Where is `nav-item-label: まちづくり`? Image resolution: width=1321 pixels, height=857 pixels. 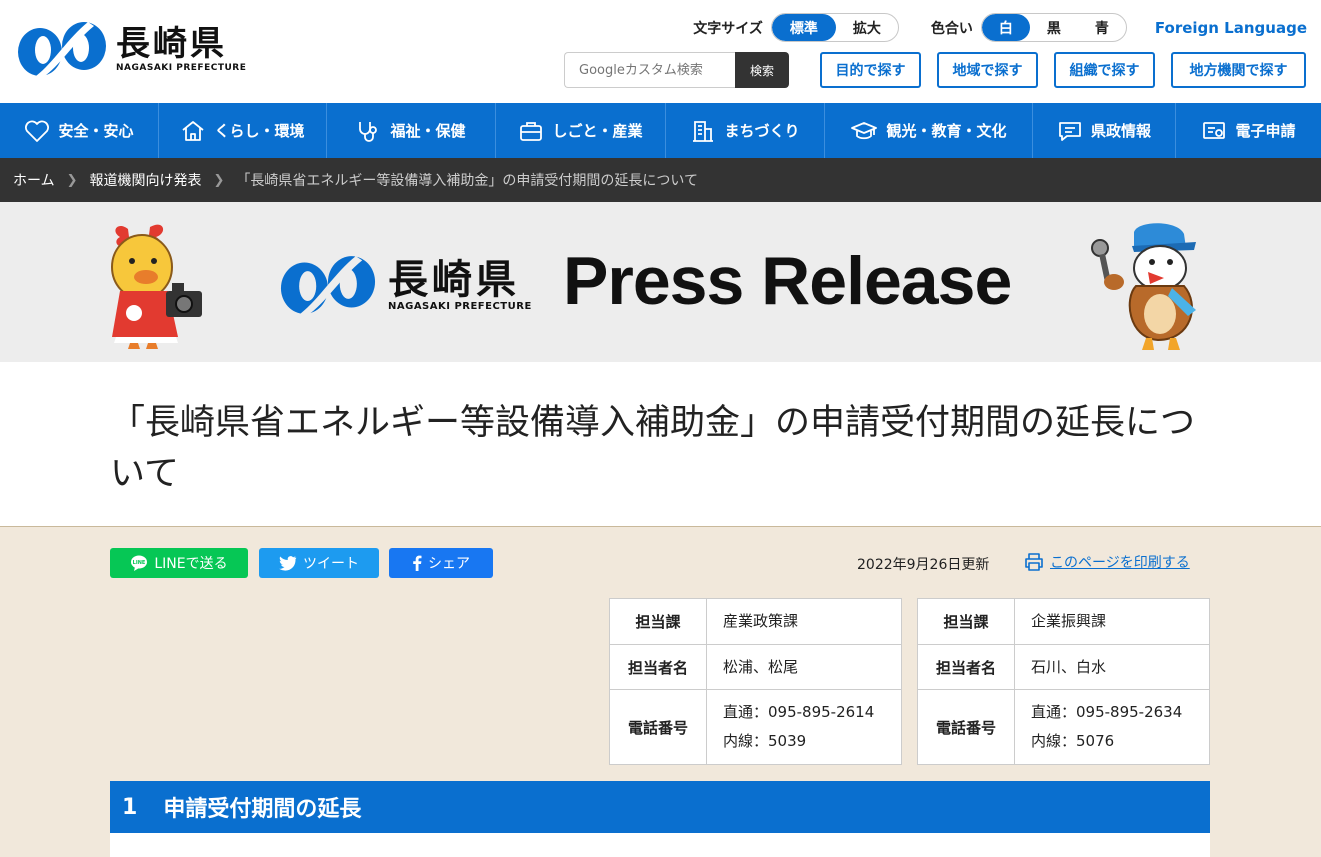
nav-item-label: まちづくり is located at coordinates (762, 131).